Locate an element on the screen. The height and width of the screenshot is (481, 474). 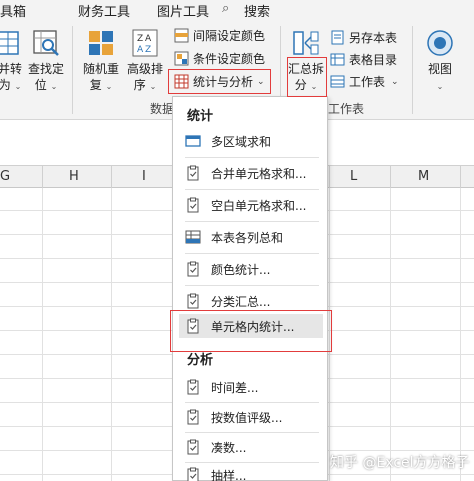
tab-toolbox: 具箱 is located at coordinates (13, 10).